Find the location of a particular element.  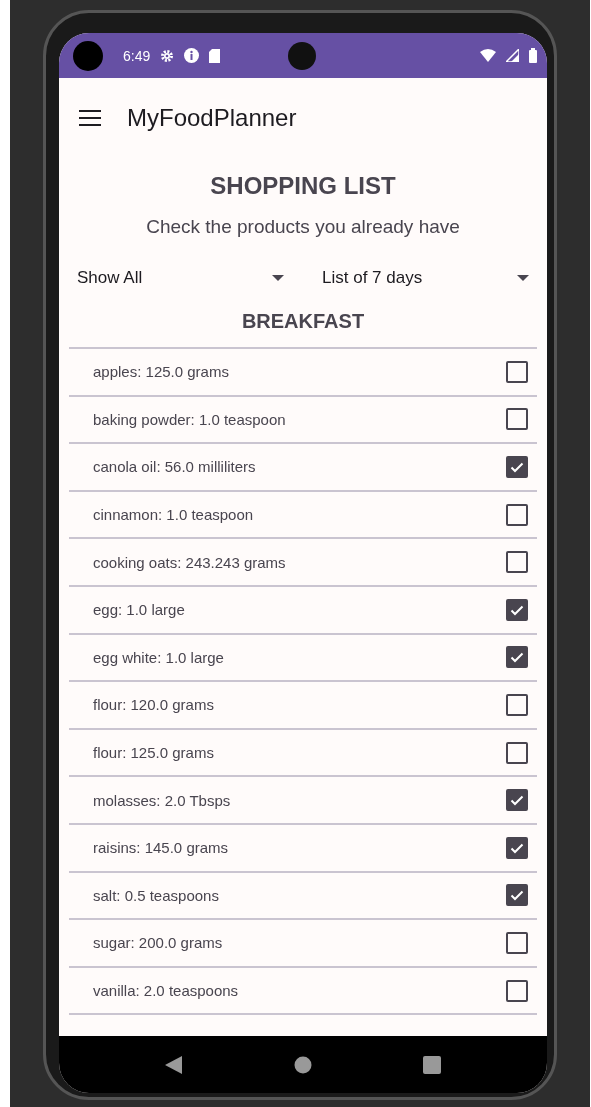

item-label: molasses: 2.0 Tbsps is located at coordinates (162, 800).